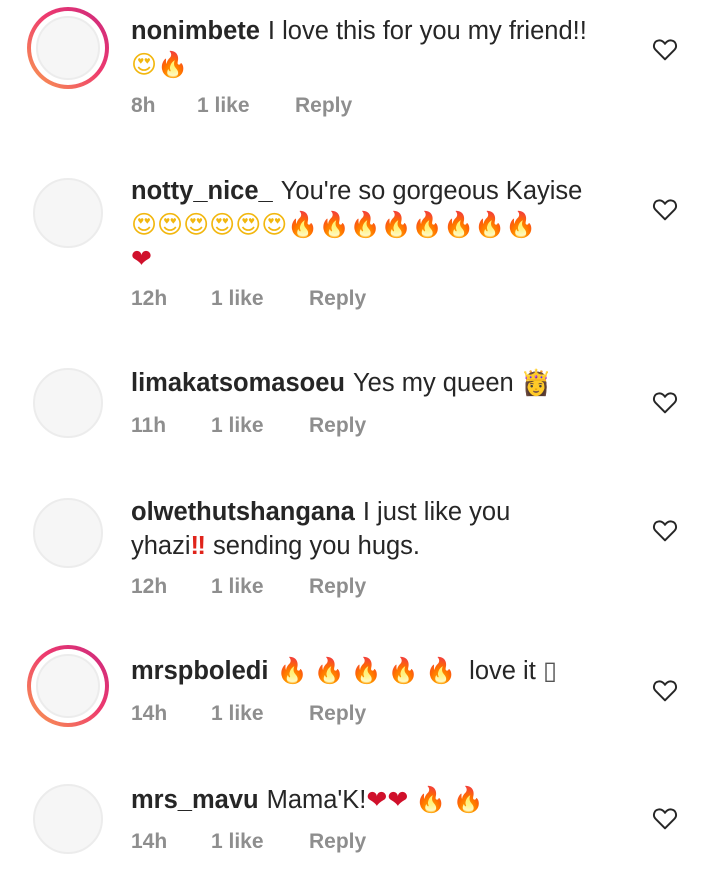 The width and height of the screenshot is (720, 888). What do you see at coordinates (549, 671) in the screenshot?
I see `unknown-glyph: ▯` at bounding box center [549, 671].